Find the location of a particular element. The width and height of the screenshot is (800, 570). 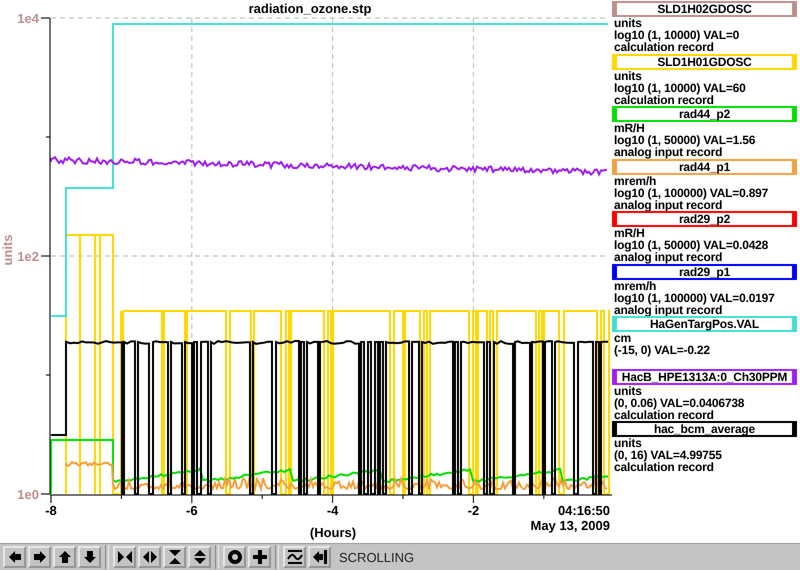

inward-triangles-button is located at coordinates (124, 557).